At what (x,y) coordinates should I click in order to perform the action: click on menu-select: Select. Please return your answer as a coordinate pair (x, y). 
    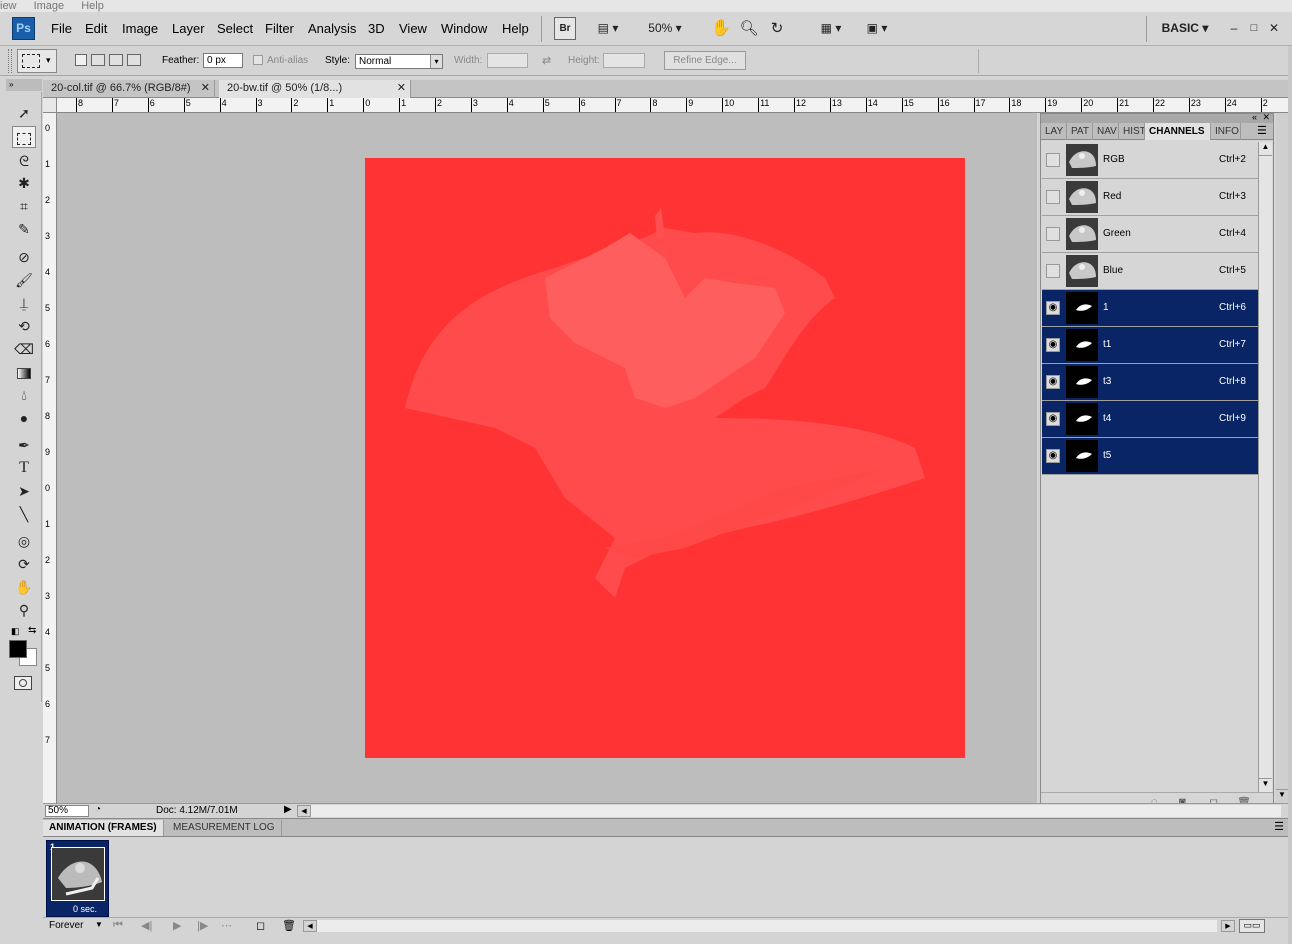
    Looking at the image, I should click on (235, 28).